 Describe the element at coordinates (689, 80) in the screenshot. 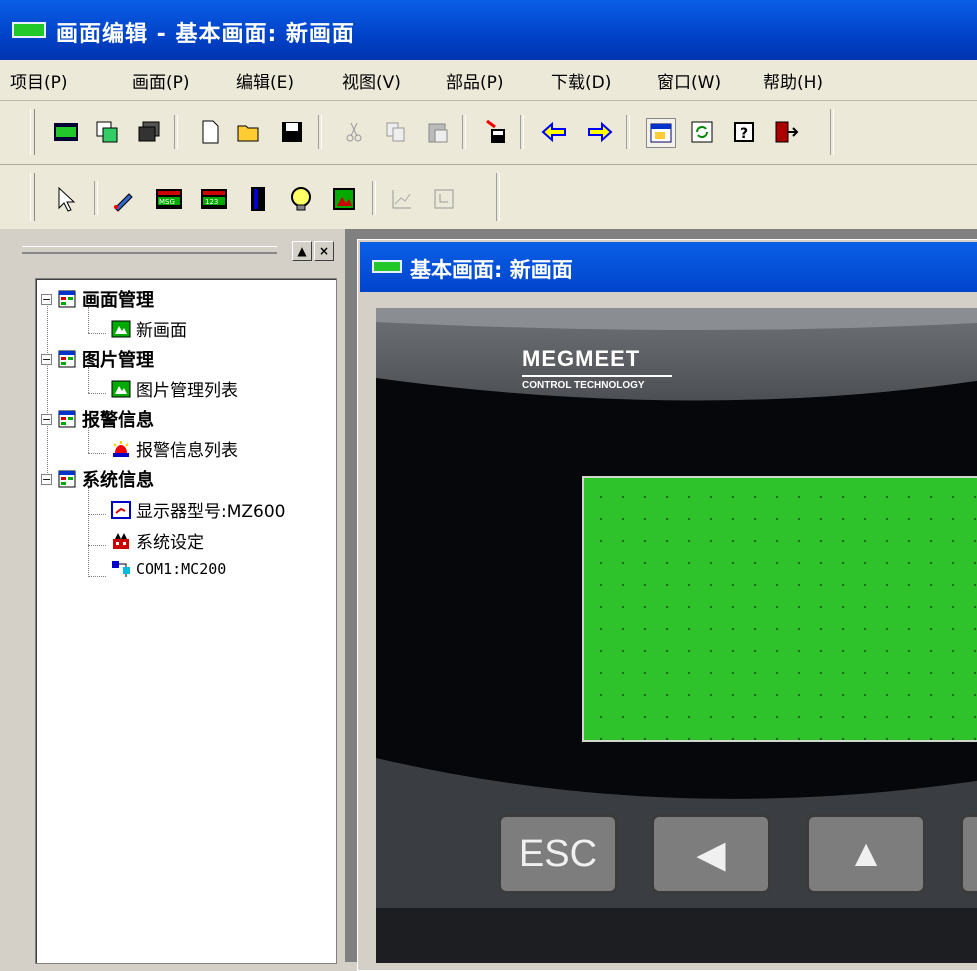

I see `menu-window: 窗口(W)` at that location.